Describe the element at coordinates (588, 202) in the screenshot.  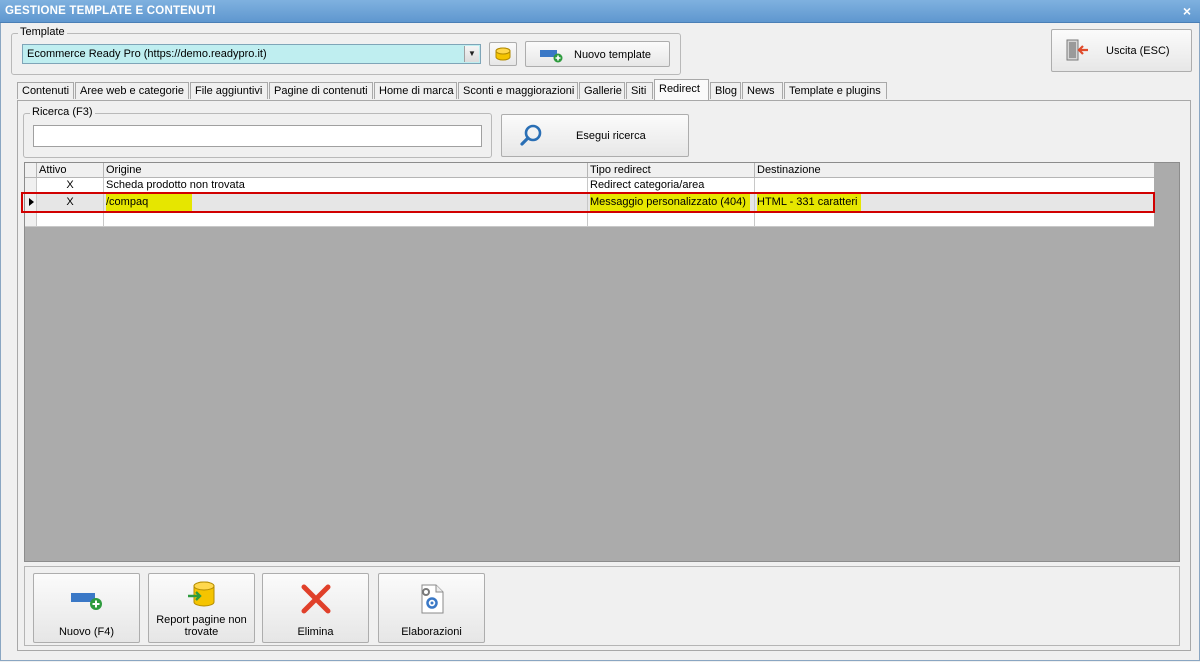
I see `selection-highlight-box` at that location.